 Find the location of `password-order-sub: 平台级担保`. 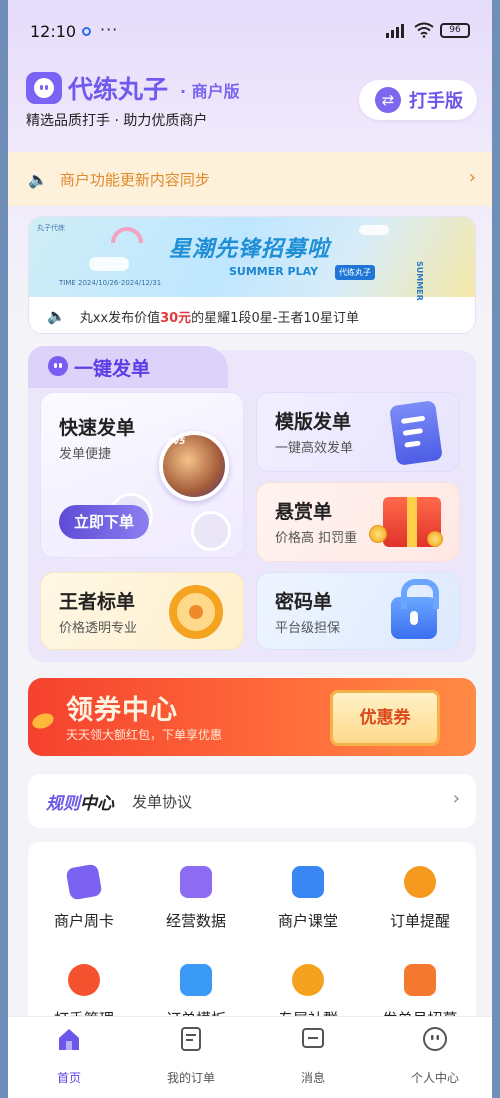

password-order-sub: 平台级担保 is located at coordinates (308, 628).